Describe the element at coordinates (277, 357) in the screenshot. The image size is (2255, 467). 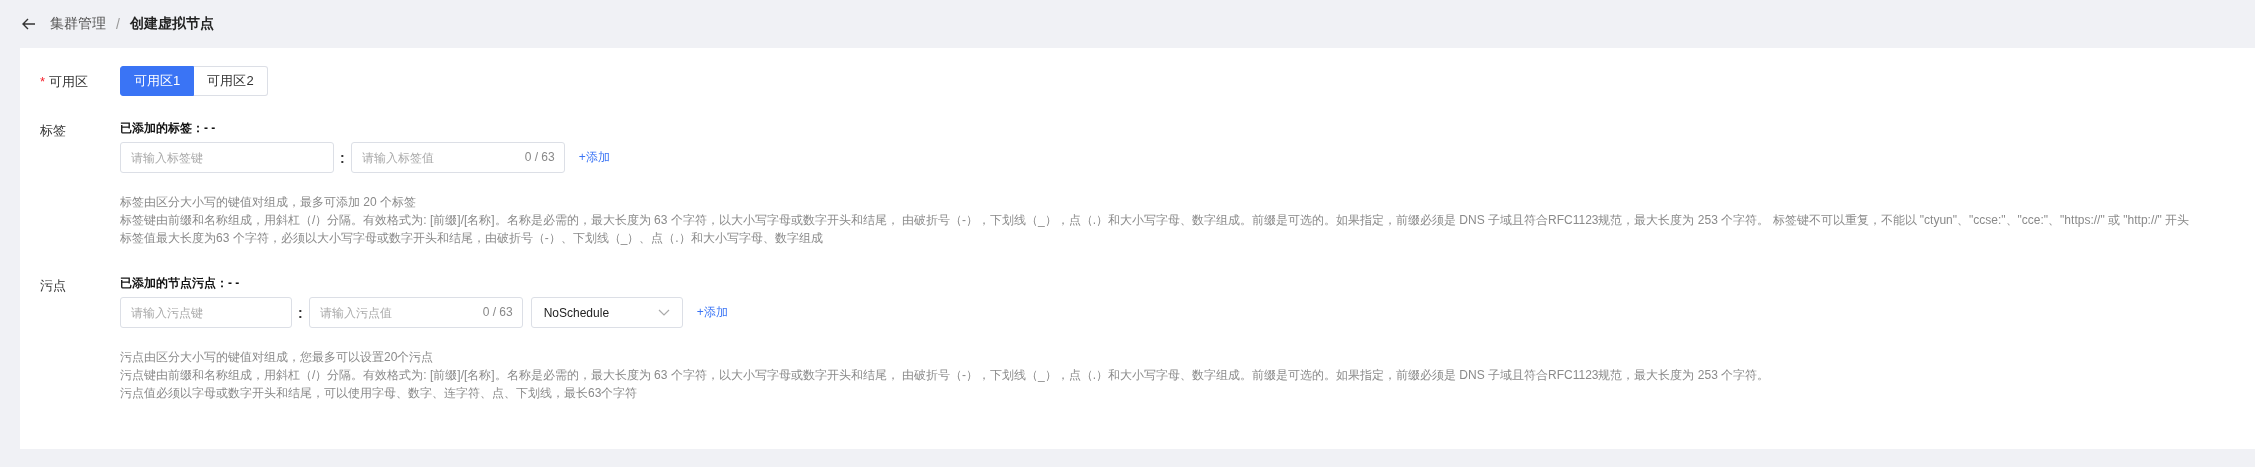
I see `hint-text: 污点由区分大小写的键值对组成，您最多可以设置20个污点` at that location.